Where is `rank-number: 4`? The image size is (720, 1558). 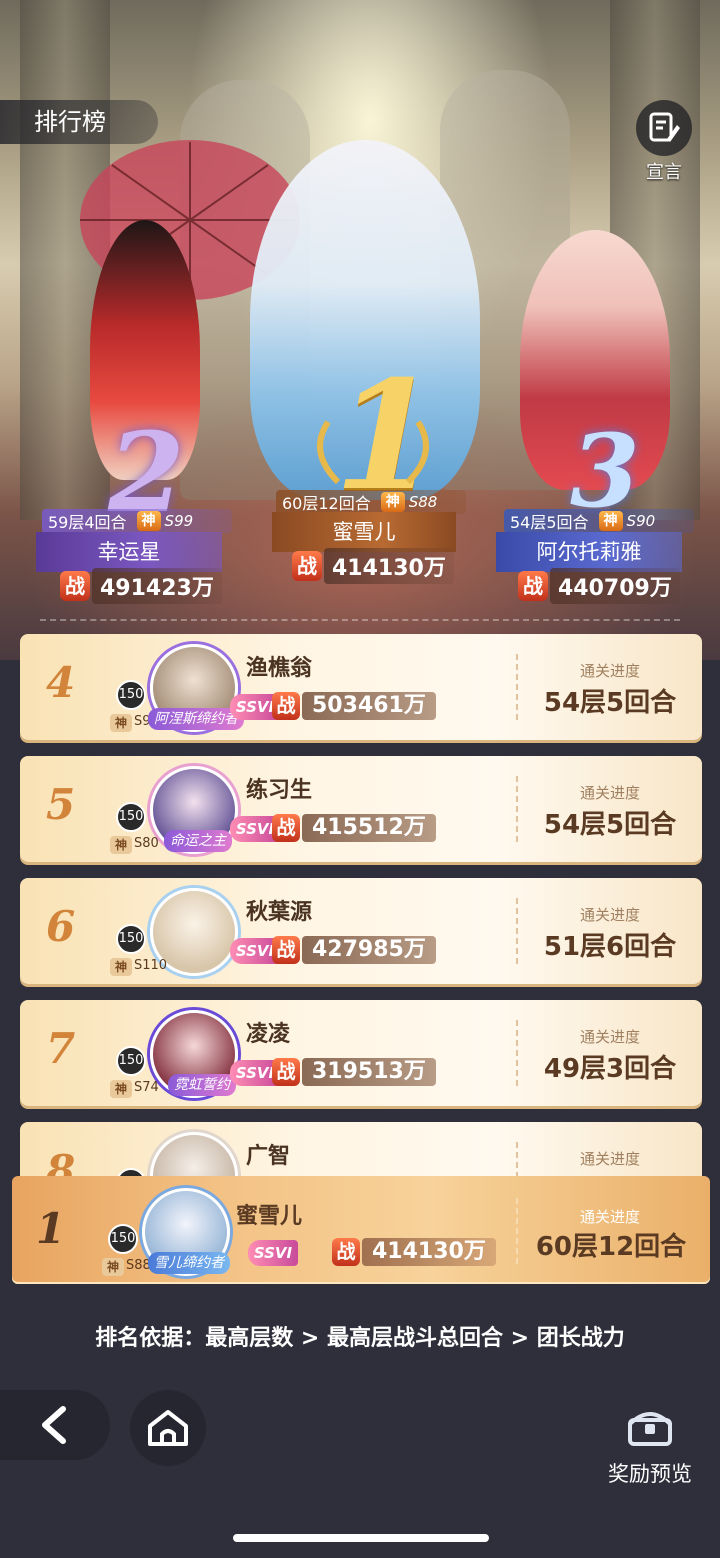
rank-number: 4 is located at coordinates (61, 682).